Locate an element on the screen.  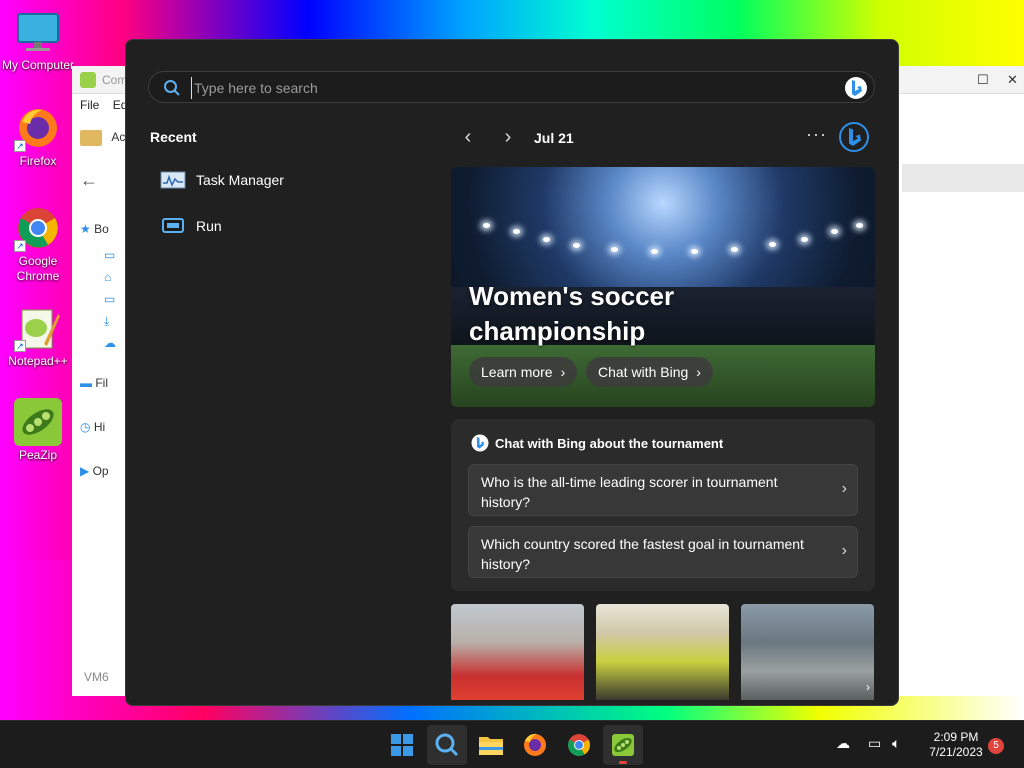
desktop-icon-label: Notepad++ is located at coordinates (38, 361).